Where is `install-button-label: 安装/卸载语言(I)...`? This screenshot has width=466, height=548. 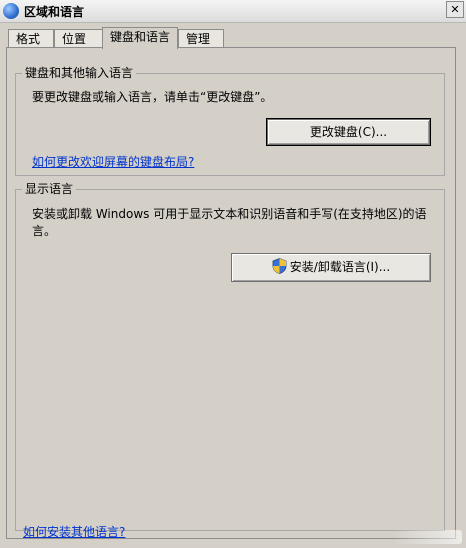 install-button-label: 安装/卸载语言(I)... is located at coordinates (340, 267).